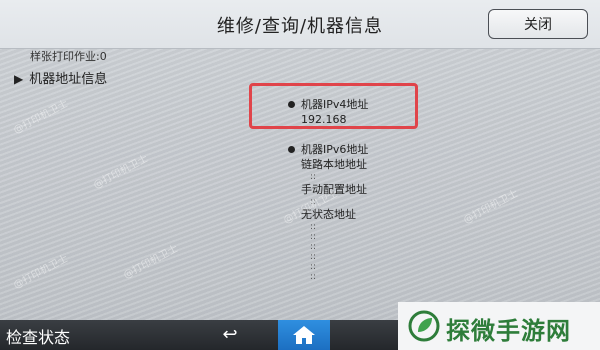 The image size is (600, 350). Describe the element at coordinates (538, 24) in the screenshot. I see `close-button: 关闭` at that location.